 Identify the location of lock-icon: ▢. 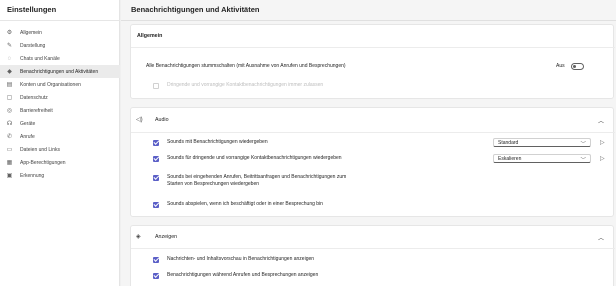
(9, 97).